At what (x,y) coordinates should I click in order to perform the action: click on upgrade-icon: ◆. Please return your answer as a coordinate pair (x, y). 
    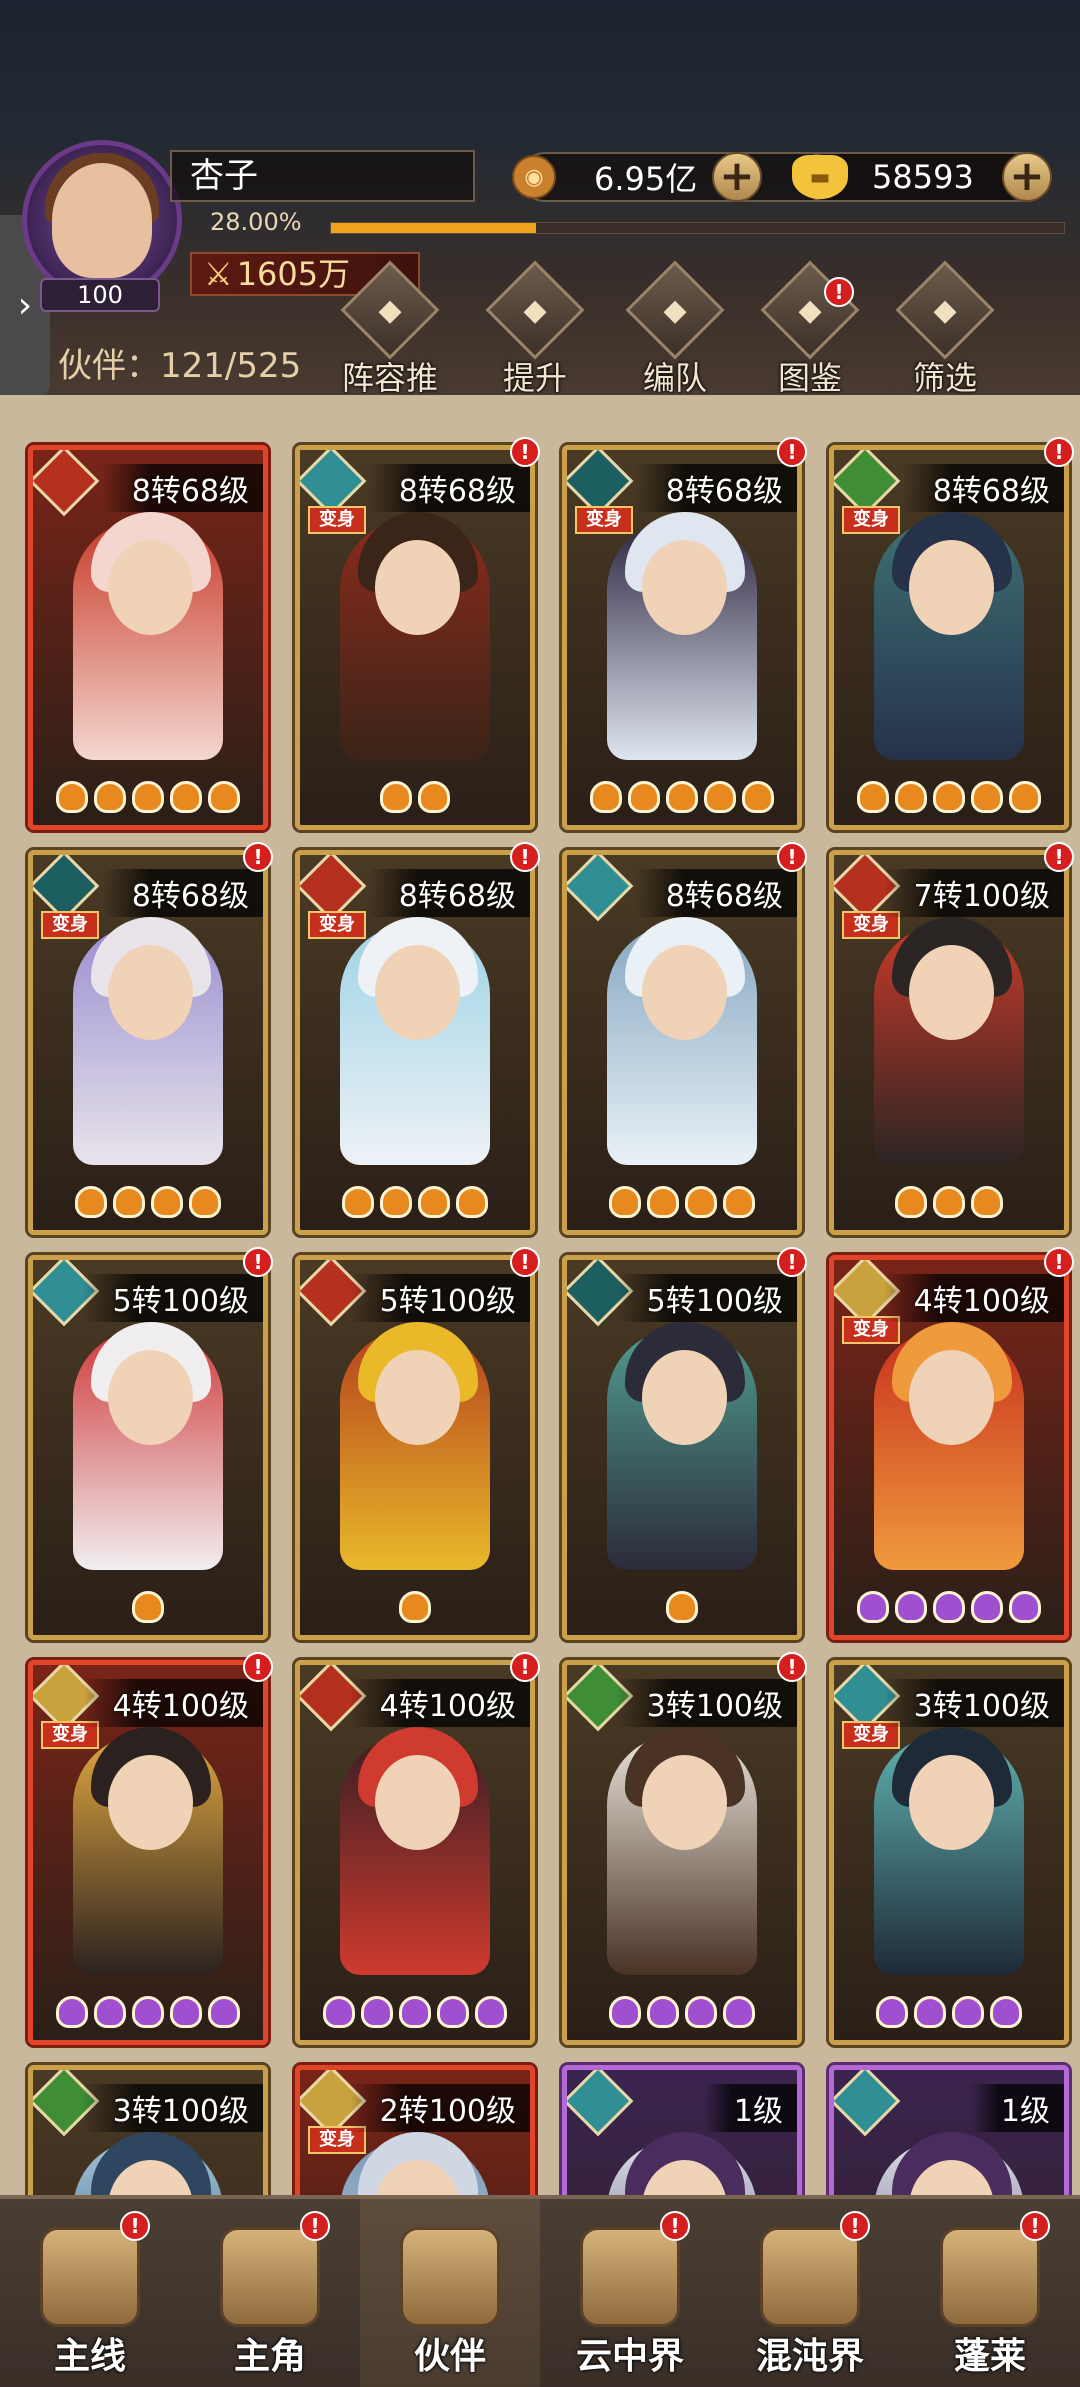
    Looking at the image, I should click on (535, 310).